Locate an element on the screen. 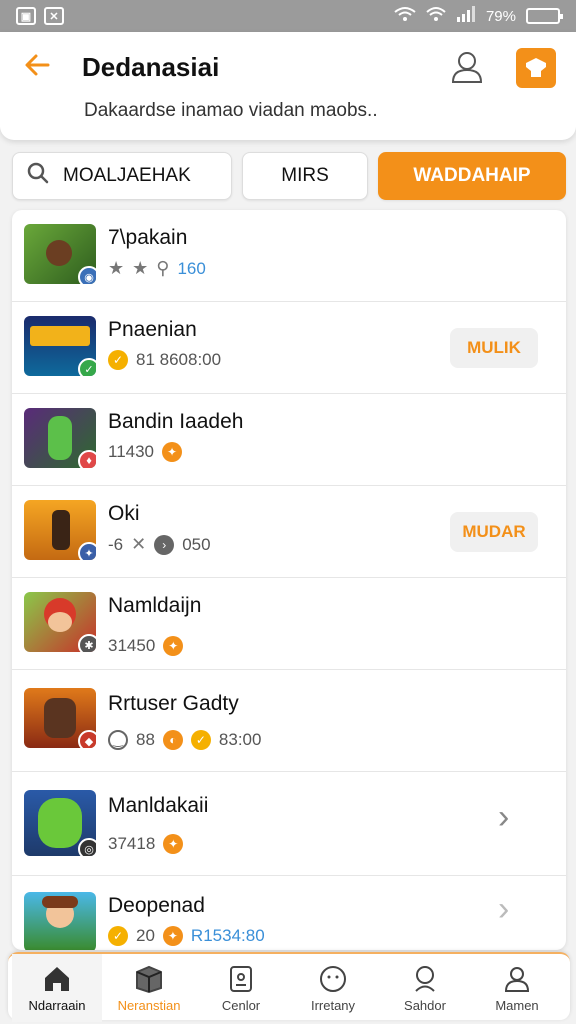 This screenshot has width=576, height=1024. nav-center: Cenlor is located at coordinates (241, 988).